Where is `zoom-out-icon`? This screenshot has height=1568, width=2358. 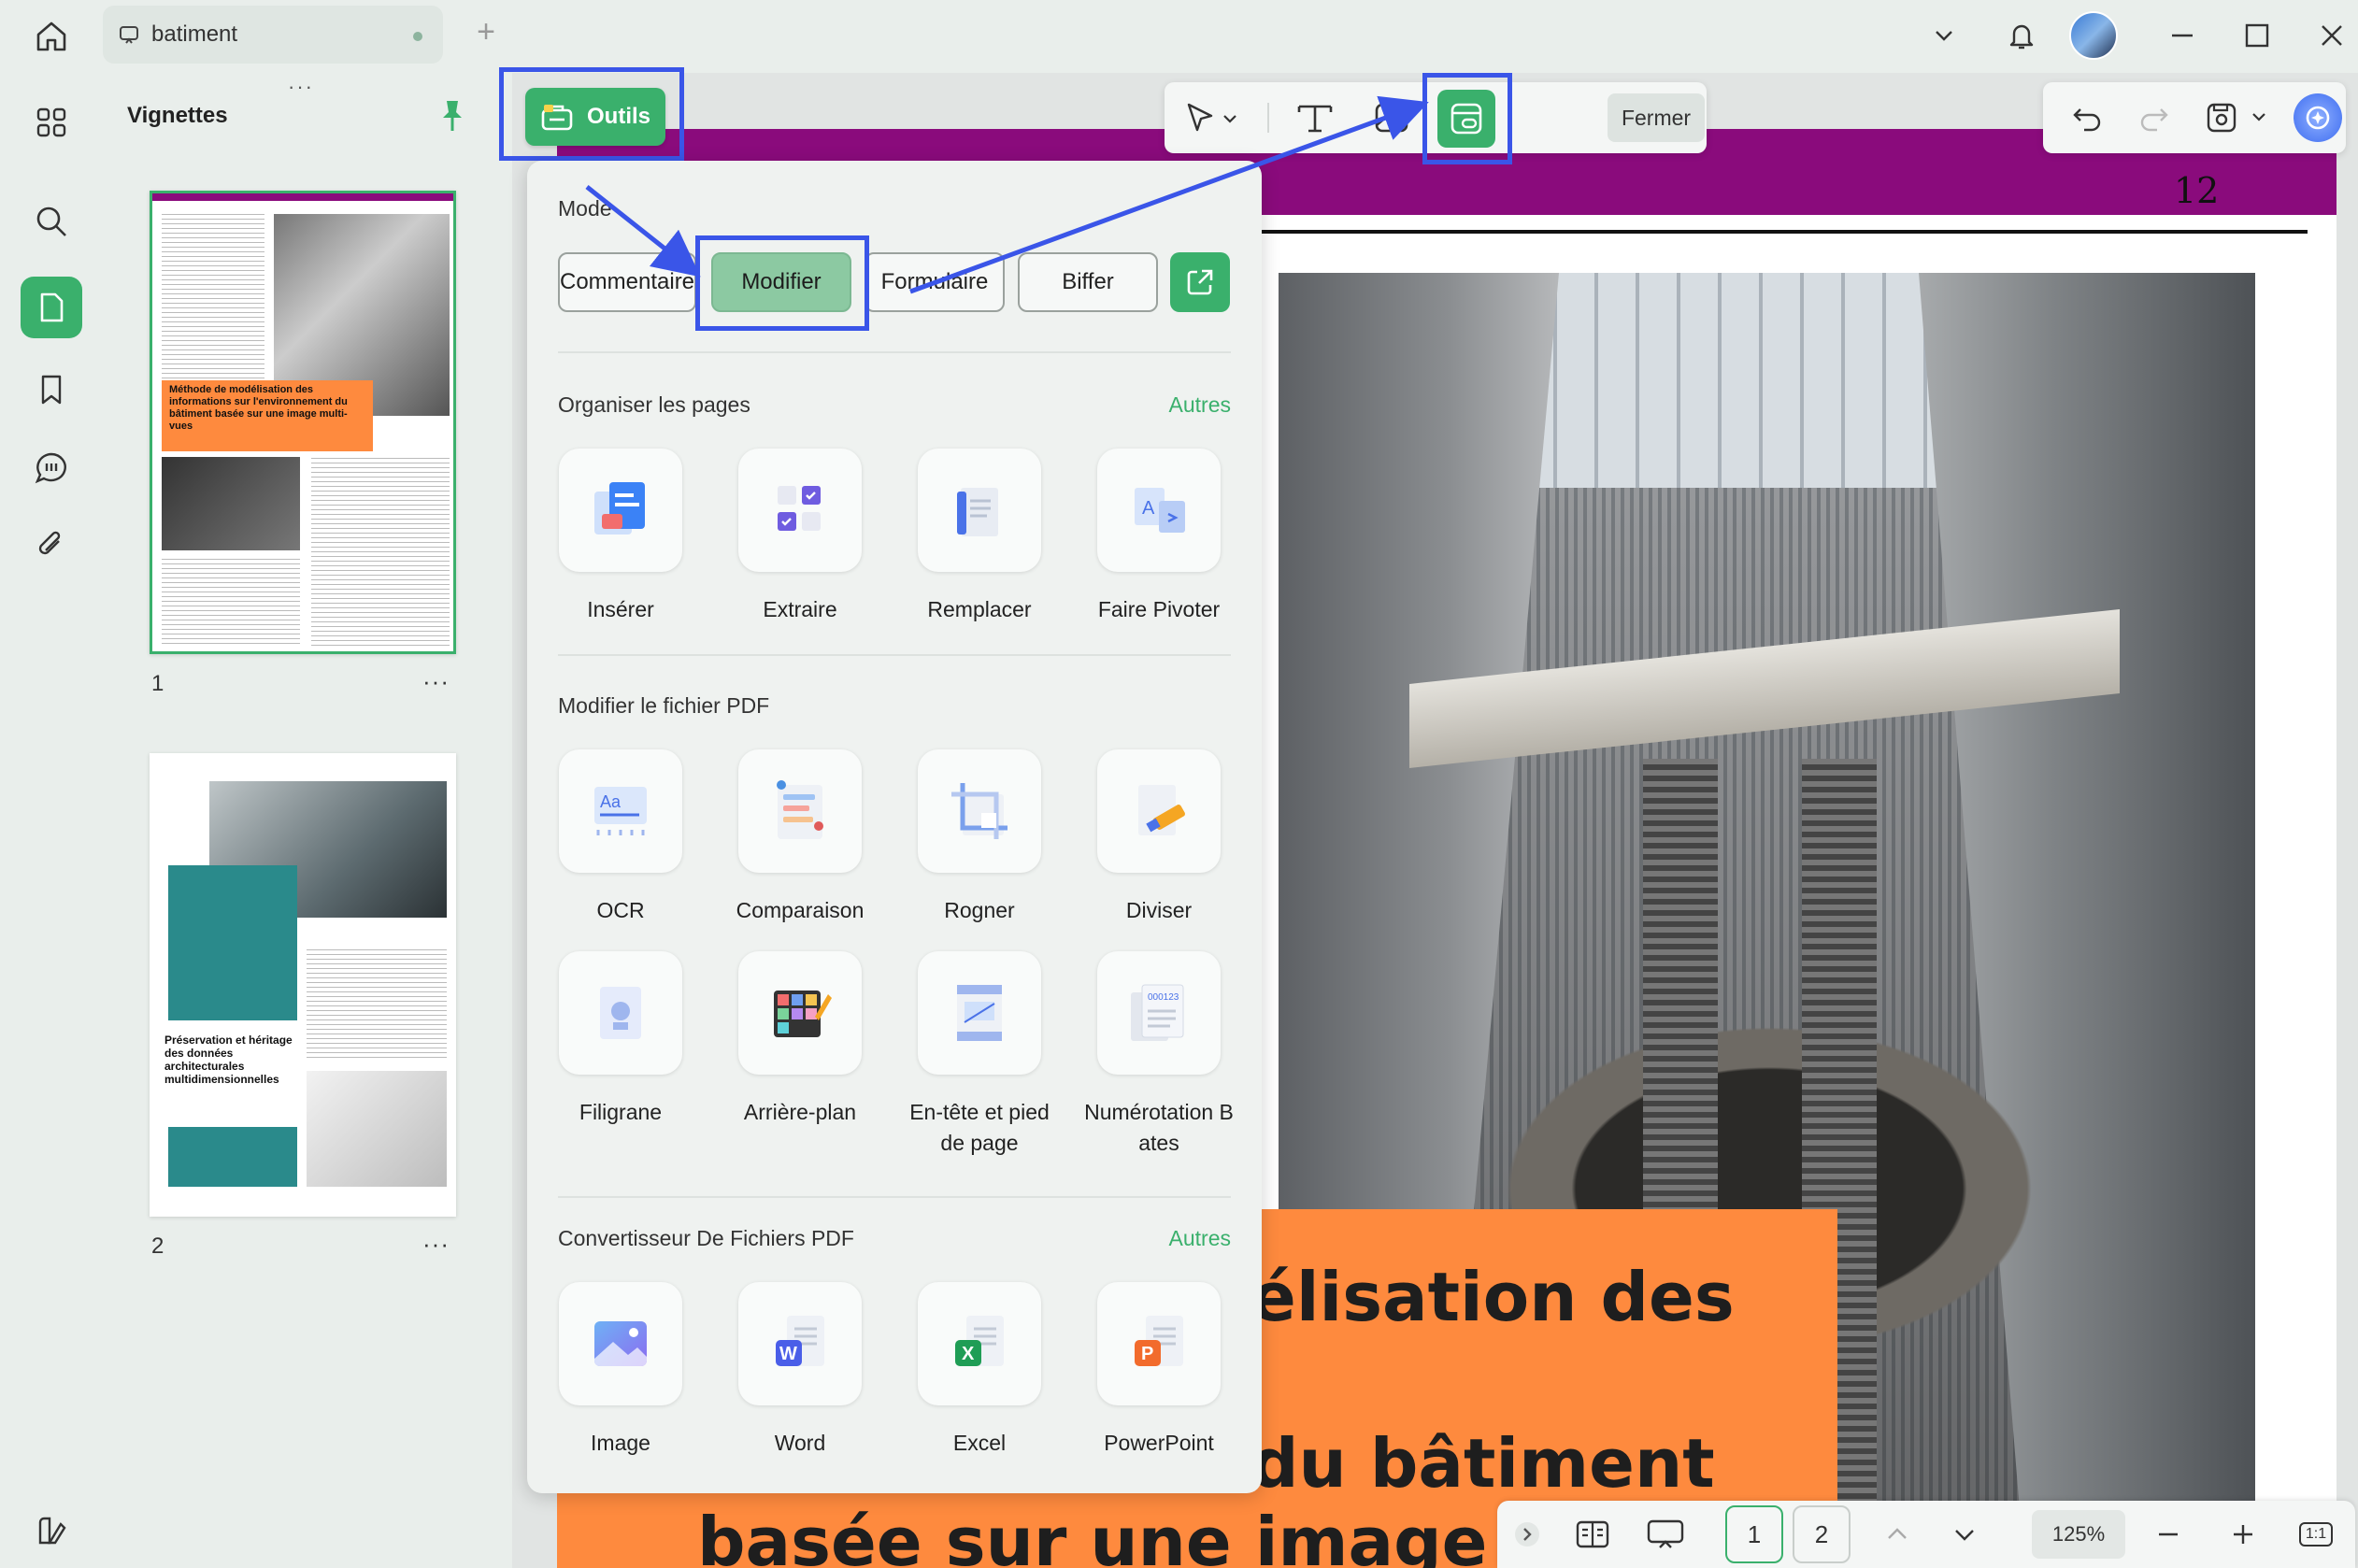
zoom-out-icon is located at coordinates (2168, 1535).